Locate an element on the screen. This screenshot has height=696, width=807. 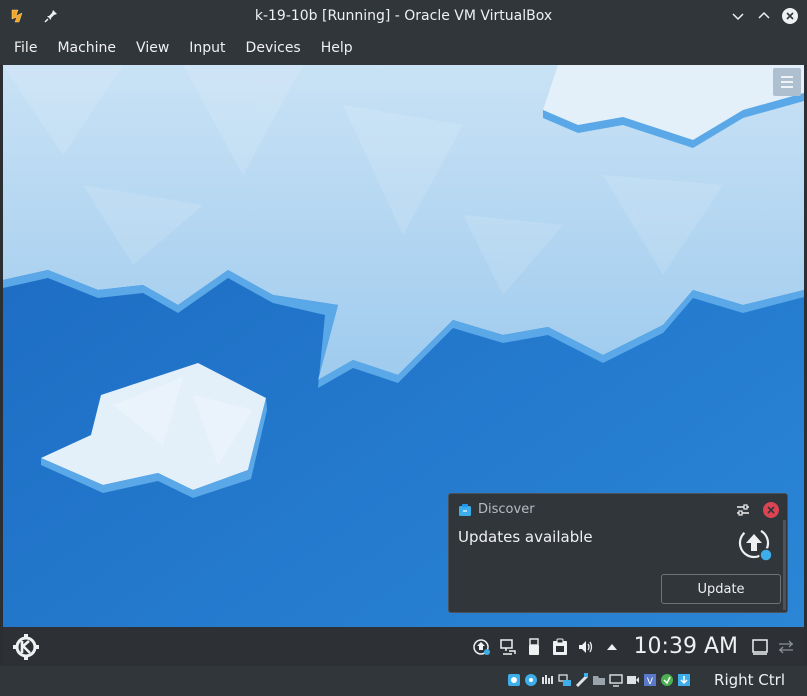
pin-icon is located at coordinates (51, 16).